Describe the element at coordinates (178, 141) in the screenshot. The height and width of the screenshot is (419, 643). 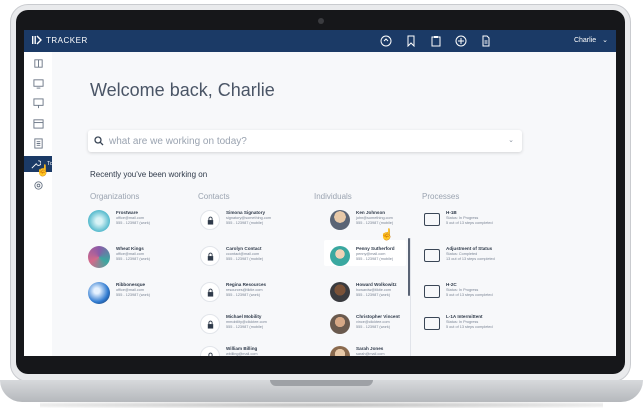
I see `search-placeholder: what are we working on today?` at that location.